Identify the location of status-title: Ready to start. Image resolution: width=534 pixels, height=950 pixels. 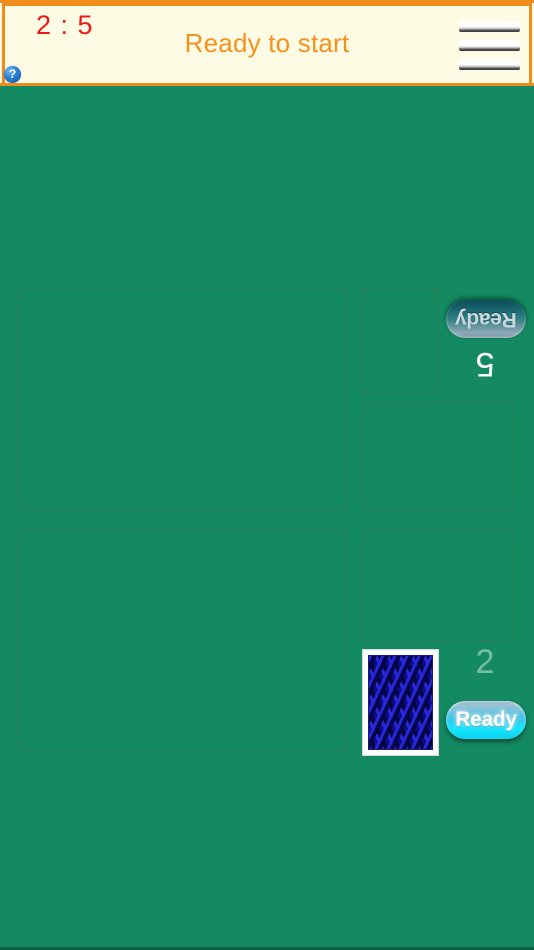
(267, 43).